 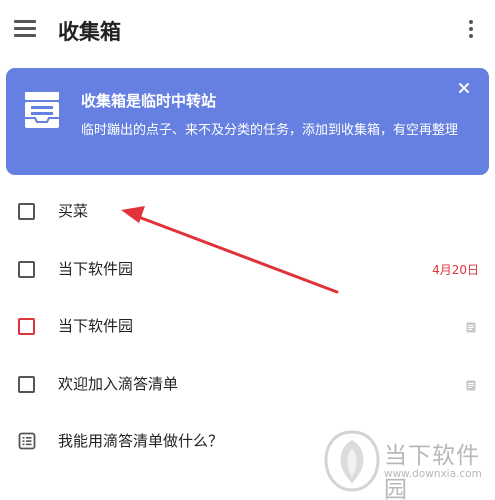 I want to click on inbox-tray-icon, so click(x=42, y=110).